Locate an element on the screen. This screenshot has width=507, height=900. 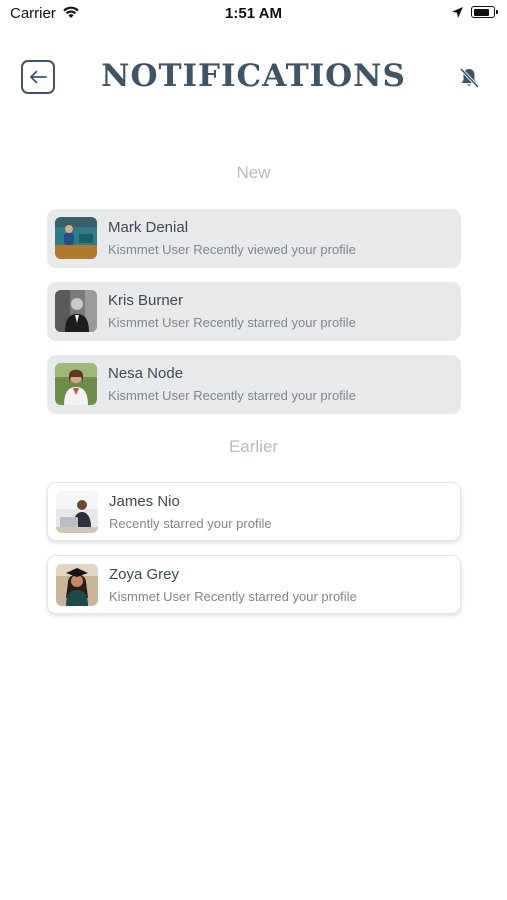
location-arrow-icon is located at coordinates (457, 15).